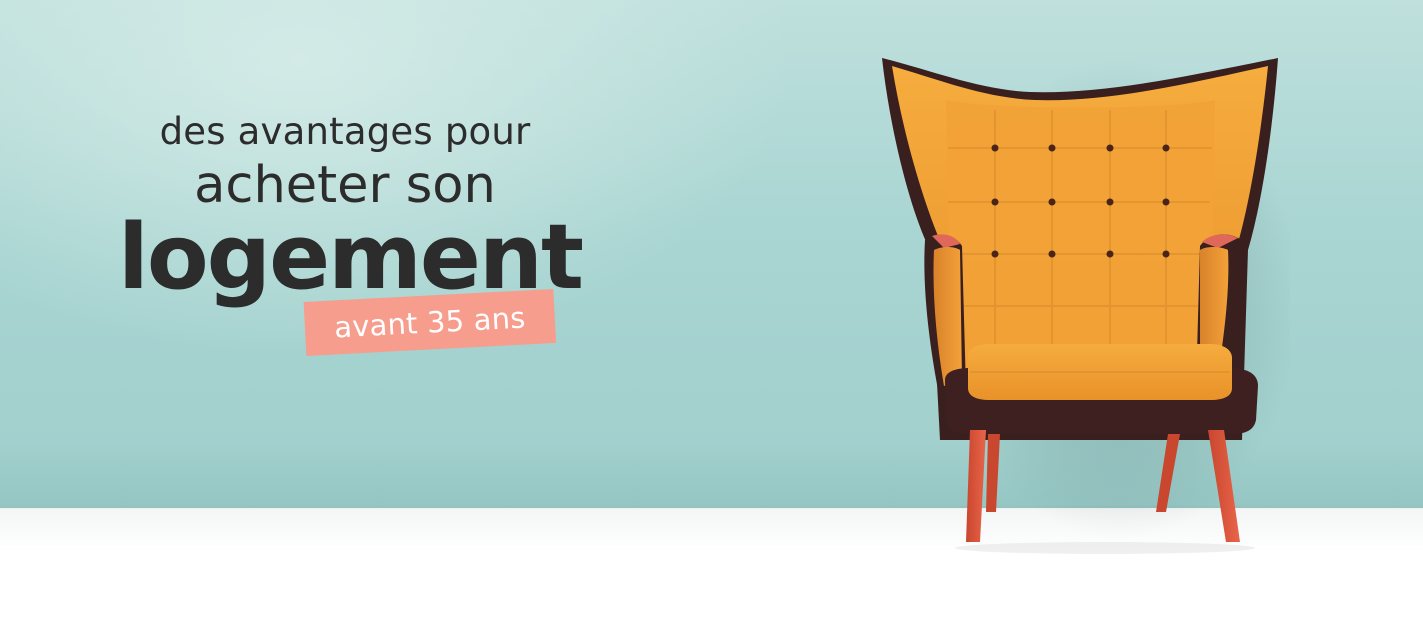 The height and width of the screenshot is (620, 1423). Describe the element at coordinates (350, 207) in the screenshot. I see `headline: des avantages pour acheter son logement` at that location.